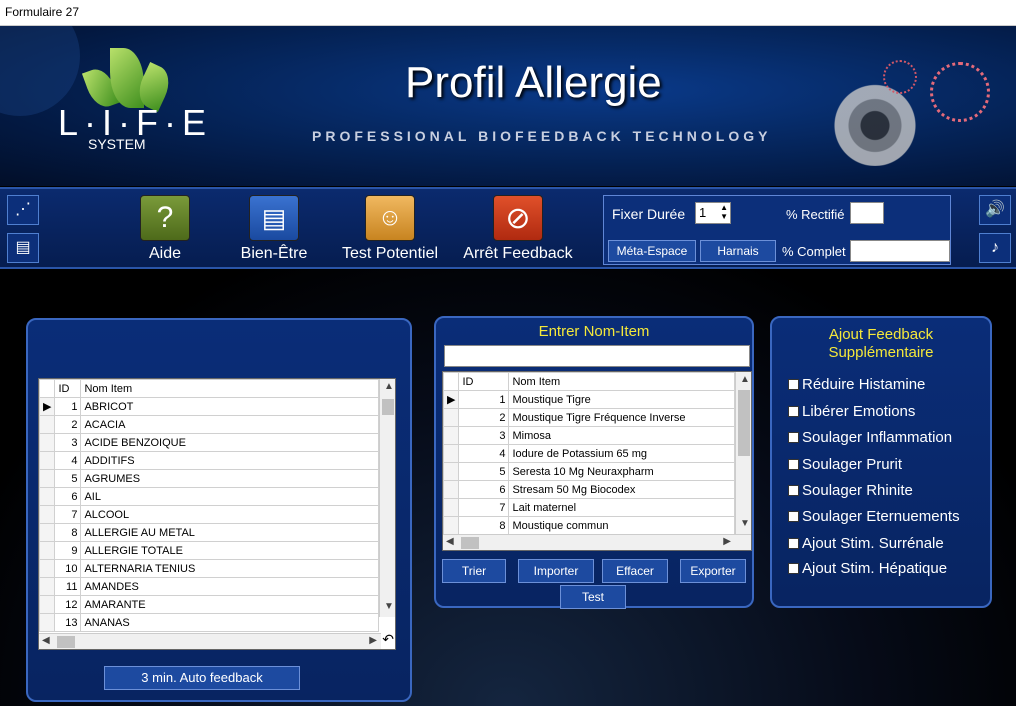 The image size is (1016, 706). Describe the element at coordinates (597, 356) in the screenshot. I see `item-name-input` at that location.